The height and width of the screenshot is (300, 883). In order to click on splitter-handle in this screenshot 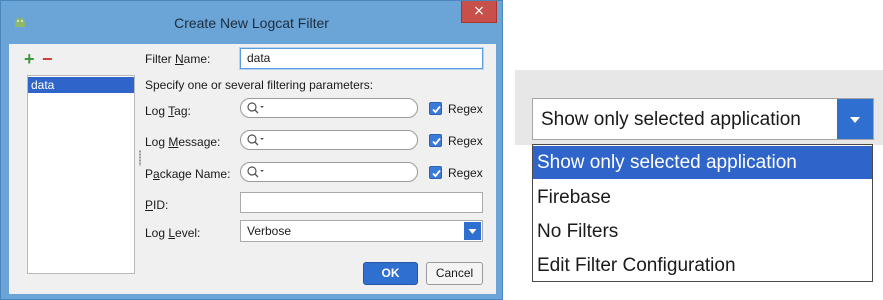, I will do `click(140, 158)`.